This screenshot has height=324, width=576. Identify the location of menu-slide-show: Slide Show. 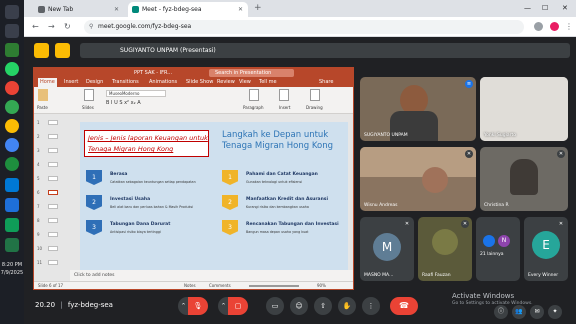
(199, 82).